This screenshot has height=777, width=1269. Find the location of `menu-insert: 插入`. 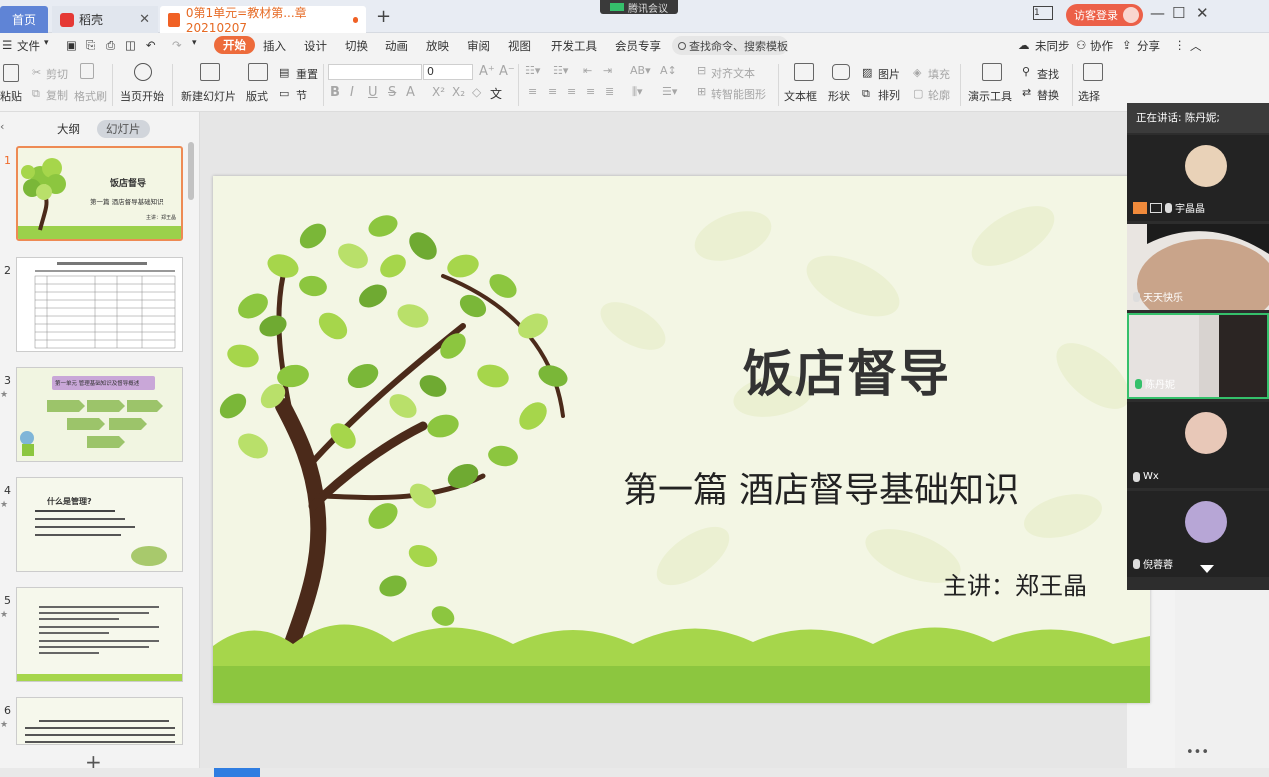

menu-insert: 插入 is located at coordinates (274, 46).